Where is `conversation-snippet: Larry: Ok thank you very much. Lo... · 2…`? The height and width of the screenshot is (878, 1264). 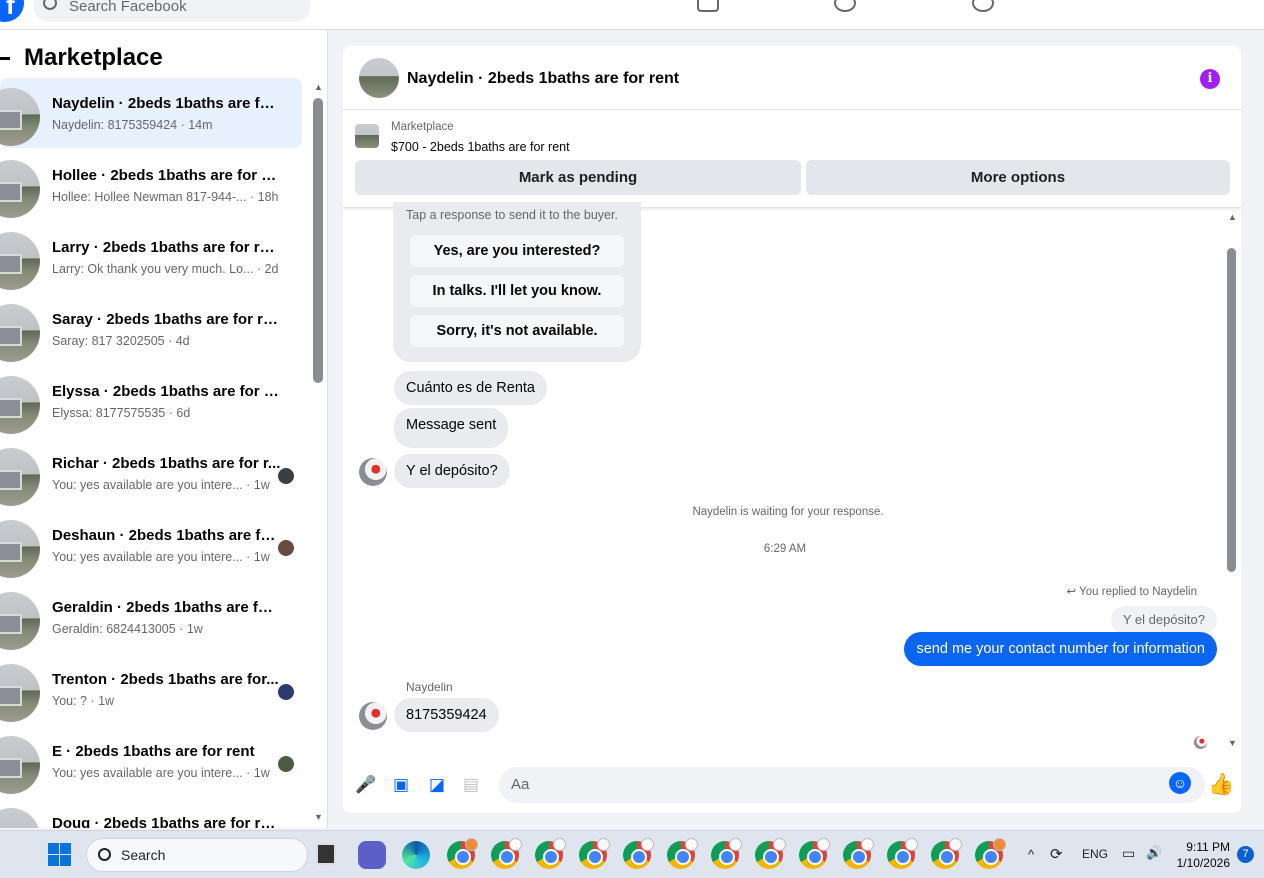
conversation-snippet: Larry: Ok thank you very much. Lo... · 2… is located at coordinates (165, 269).